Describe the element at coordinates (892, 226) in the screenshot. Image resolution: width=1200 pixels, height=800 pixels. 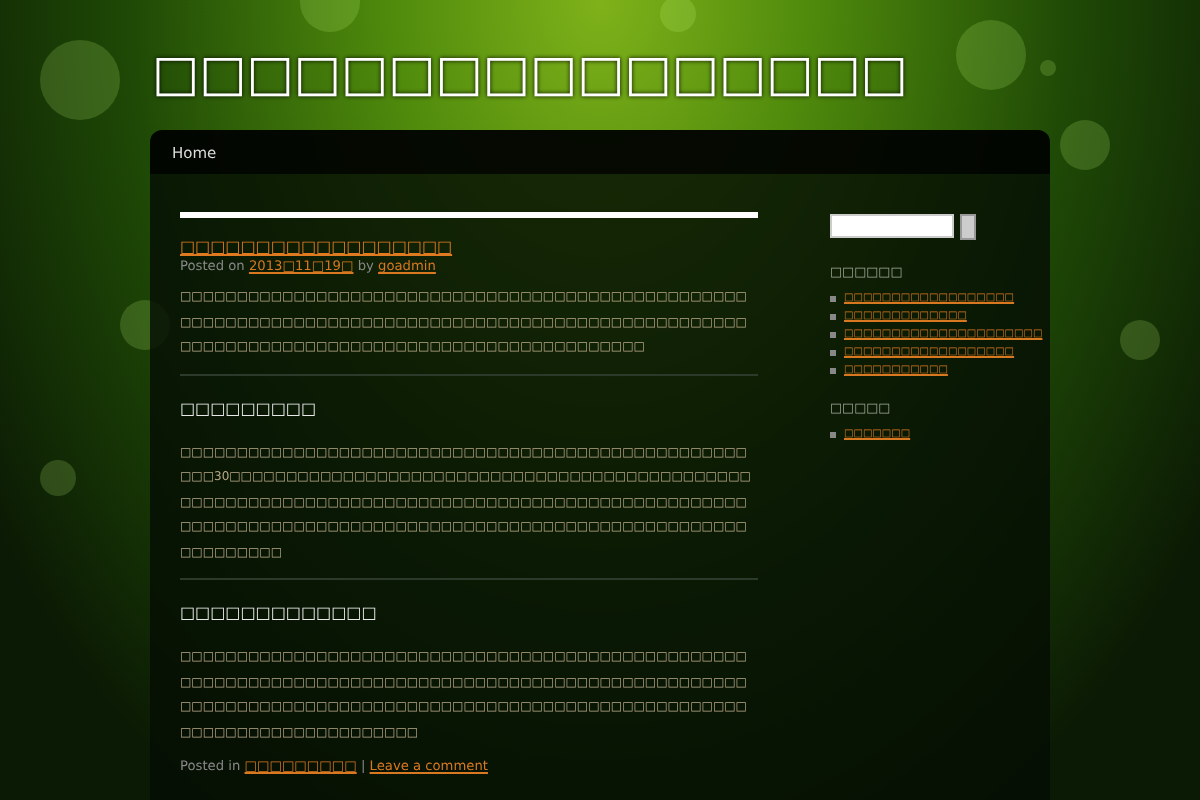
I see `search-field` at that location.